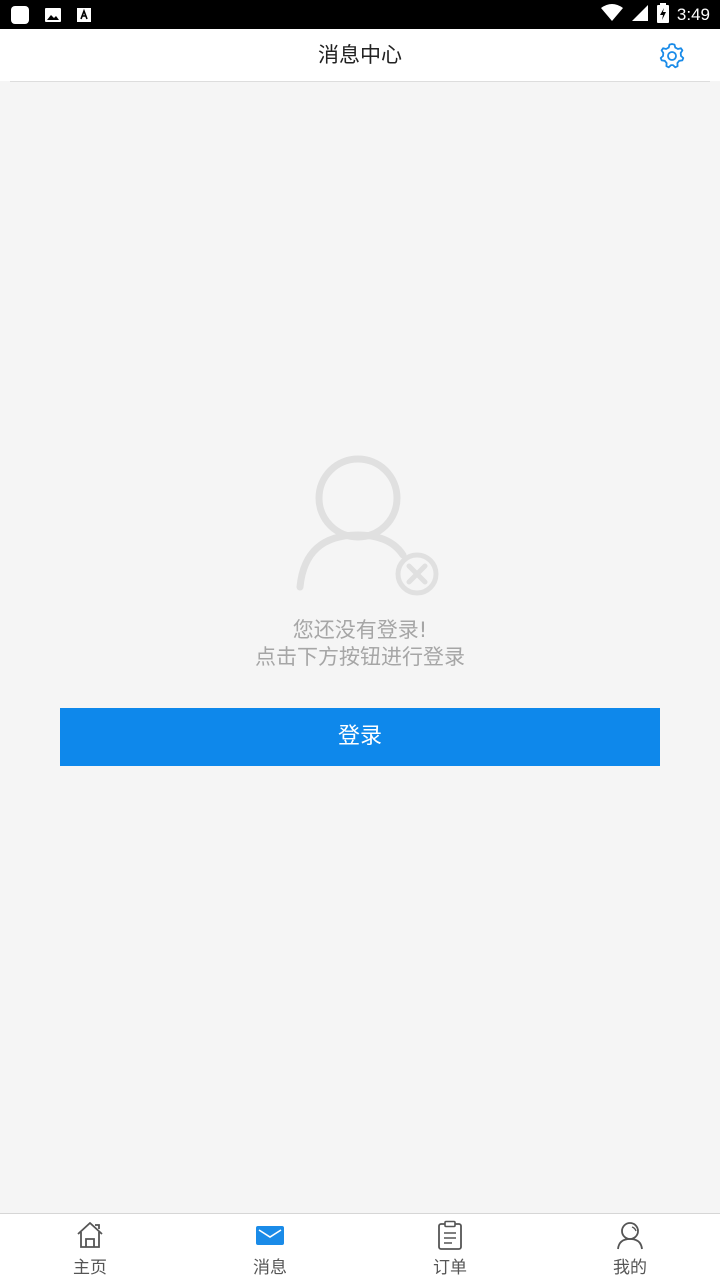  I want to click on tab-messages: 消息, so click(270, 1247).